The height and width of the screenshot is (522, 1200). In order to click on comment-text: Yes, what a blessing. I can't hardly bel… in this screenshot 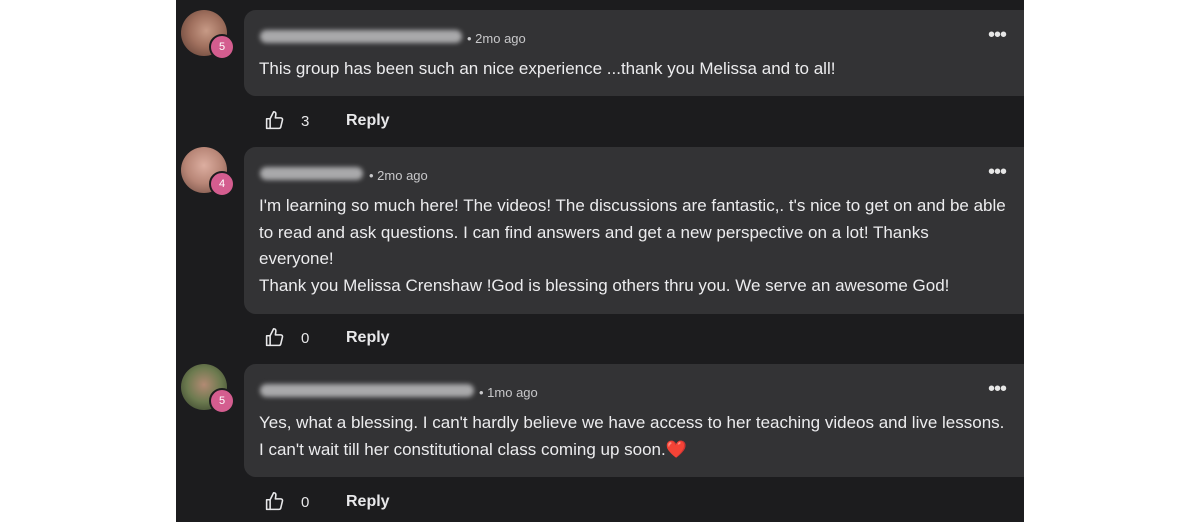, I will do `click(632, 436)`.